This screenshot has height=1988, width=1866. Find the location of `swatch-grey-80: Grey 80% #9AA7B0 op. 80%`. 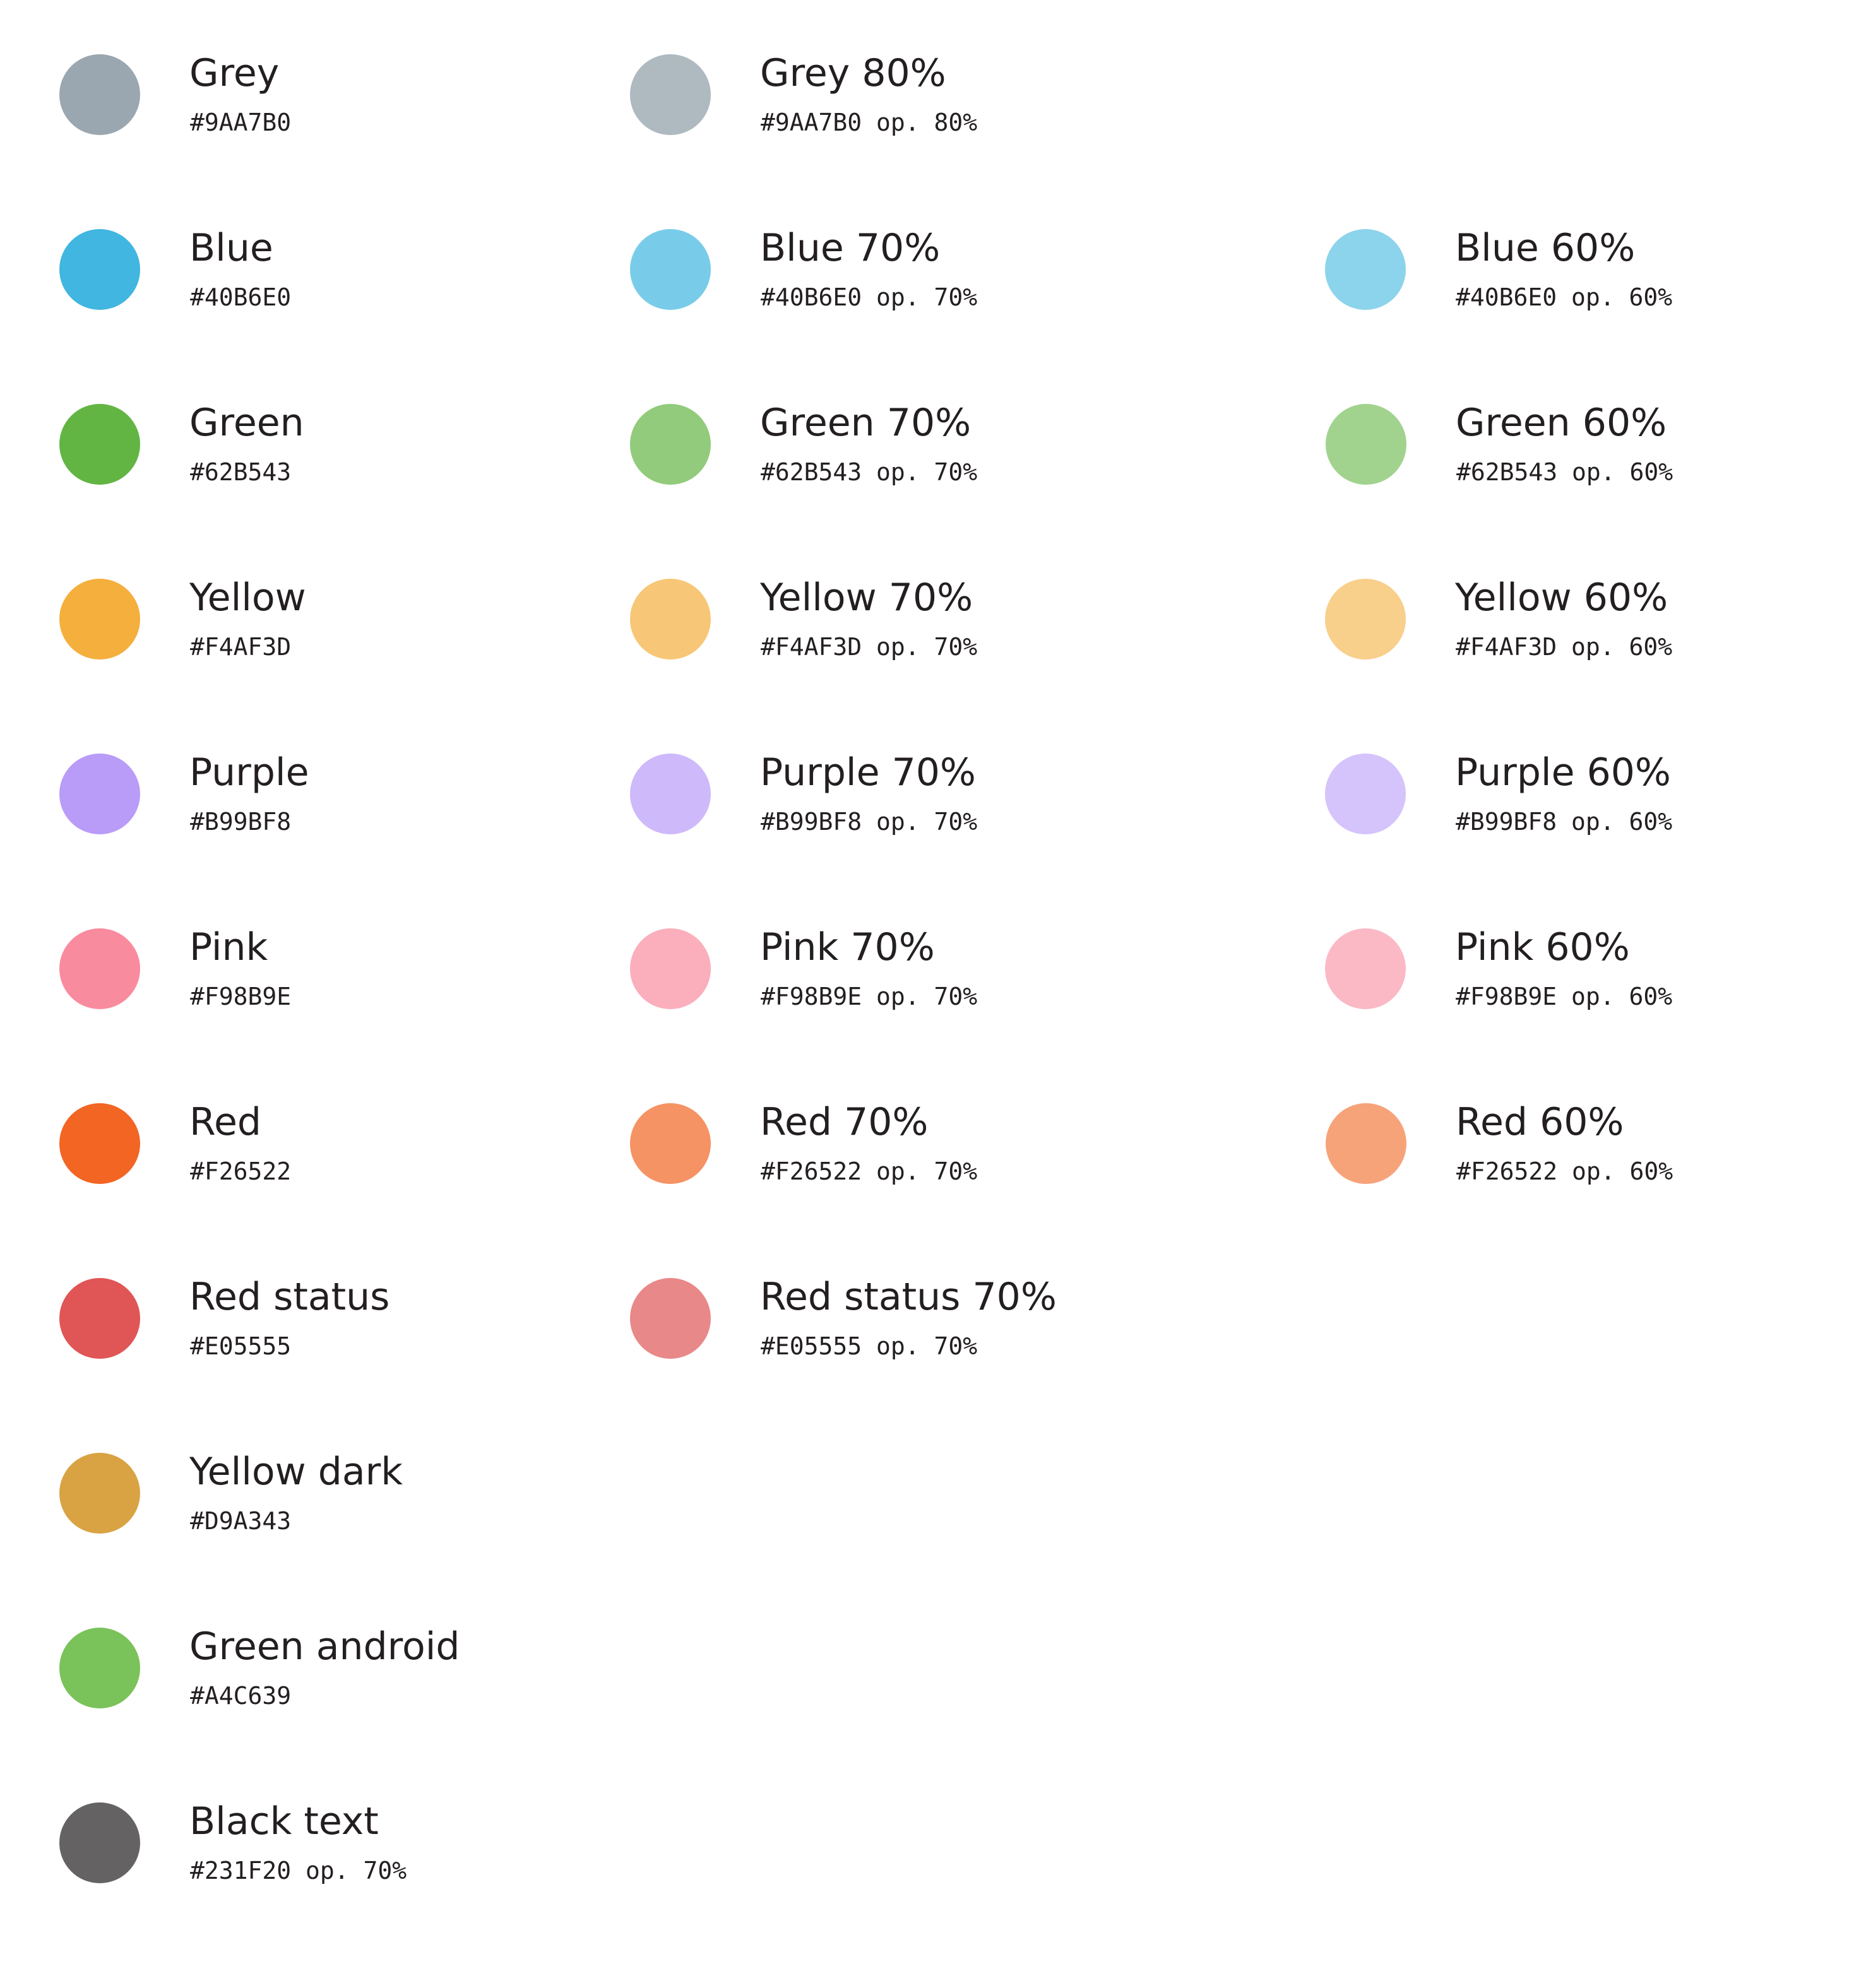

swatch-grey-80: Grey 80% #9AA7B0 op. 80% is located at coordinates (855, 68).